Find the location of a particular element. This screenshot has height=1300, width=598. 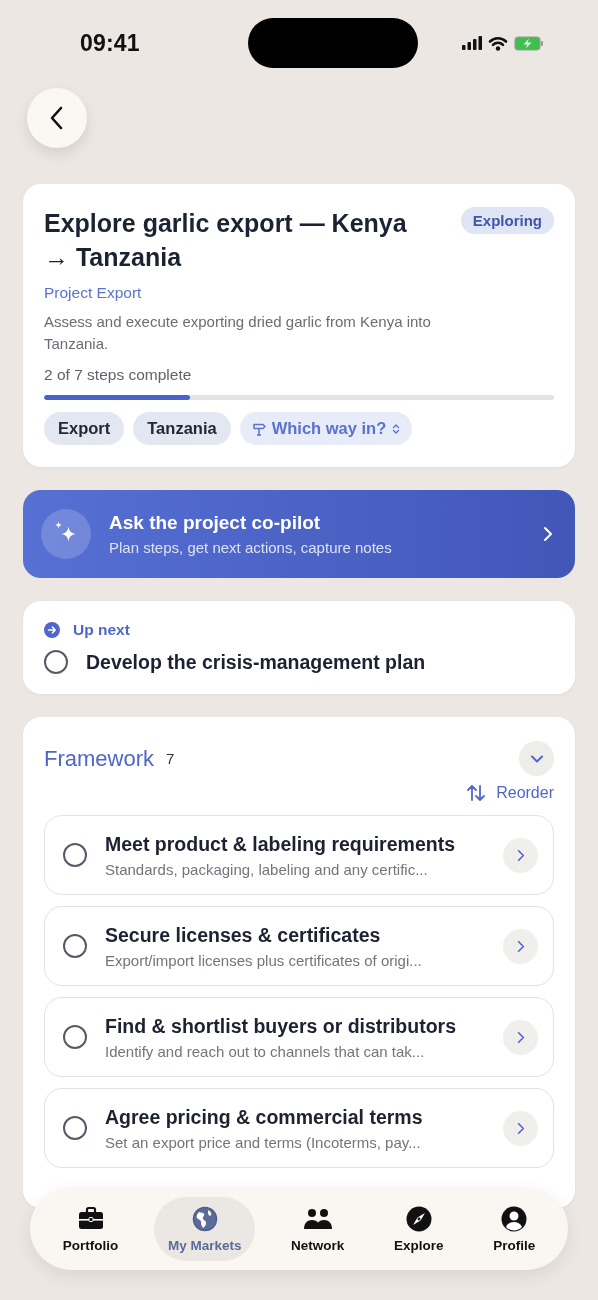

updown-caret-icon is located at coordinates (396, 428).